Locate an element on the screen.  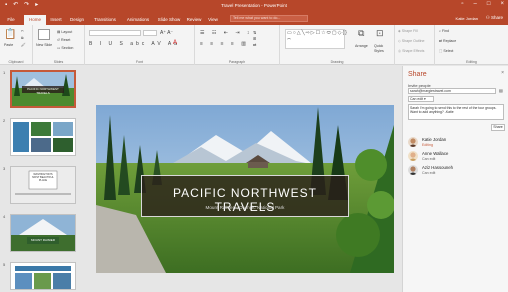
slide-thumbnail-4: MOUNT RAINIER is located at coordinates (43, 233).